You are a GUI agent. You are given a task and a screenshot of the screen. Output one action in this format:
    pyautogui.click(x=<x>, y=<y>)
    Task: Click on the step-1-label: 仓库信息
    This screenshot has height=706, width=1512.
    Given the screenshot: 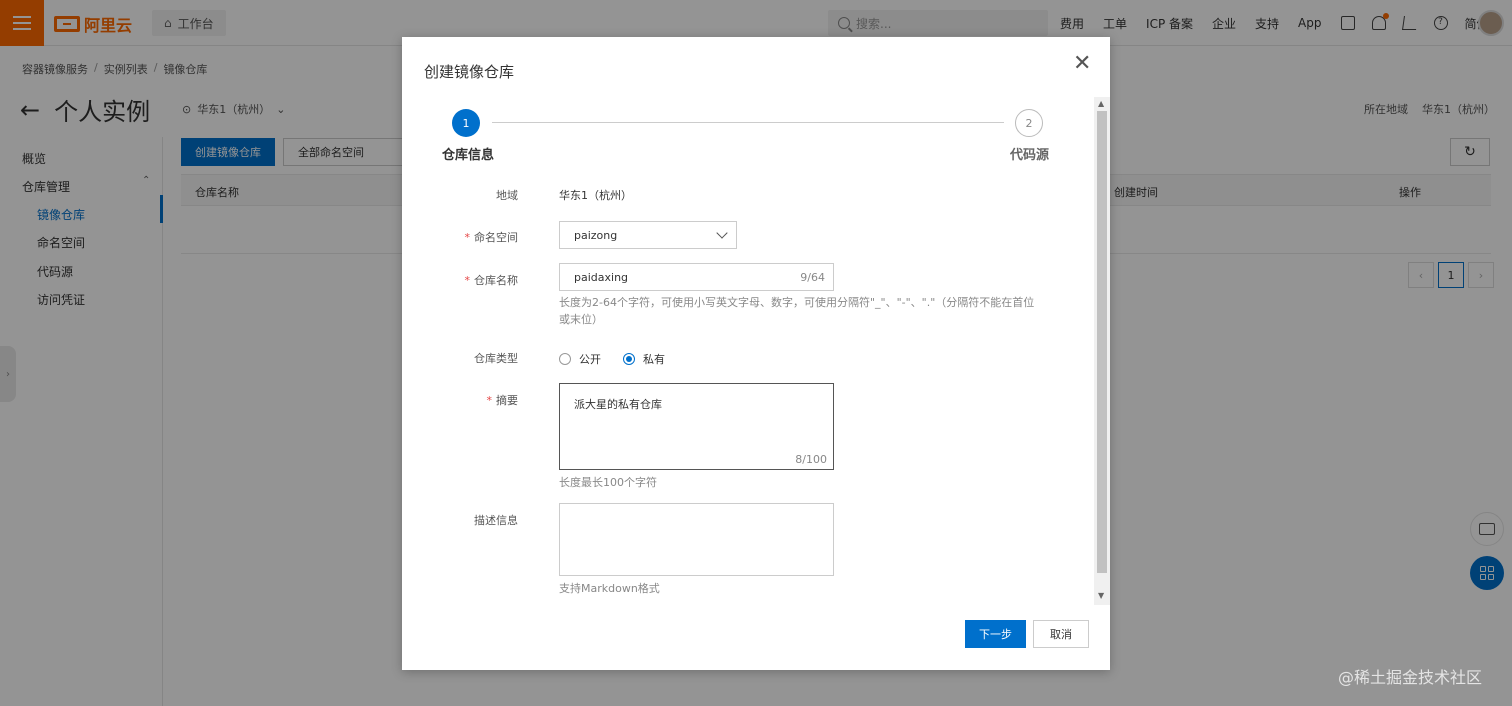 What is the action you would take?
    pyautogui.click(x=468, y=155)
    